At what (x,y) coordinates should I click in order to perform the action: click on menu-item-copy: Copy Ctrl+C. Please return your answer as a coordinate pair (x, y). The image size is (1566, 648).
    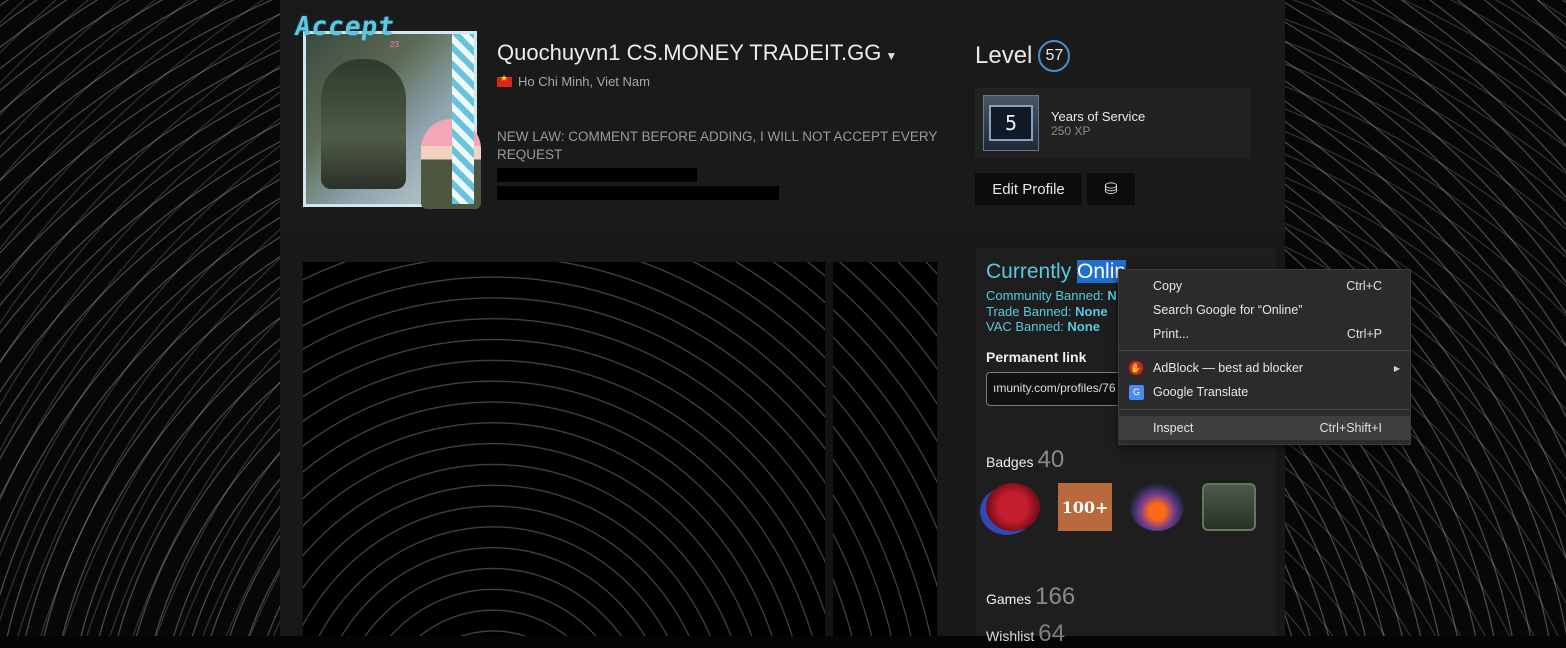
    Looking at the image, I should click on (1264, 286).